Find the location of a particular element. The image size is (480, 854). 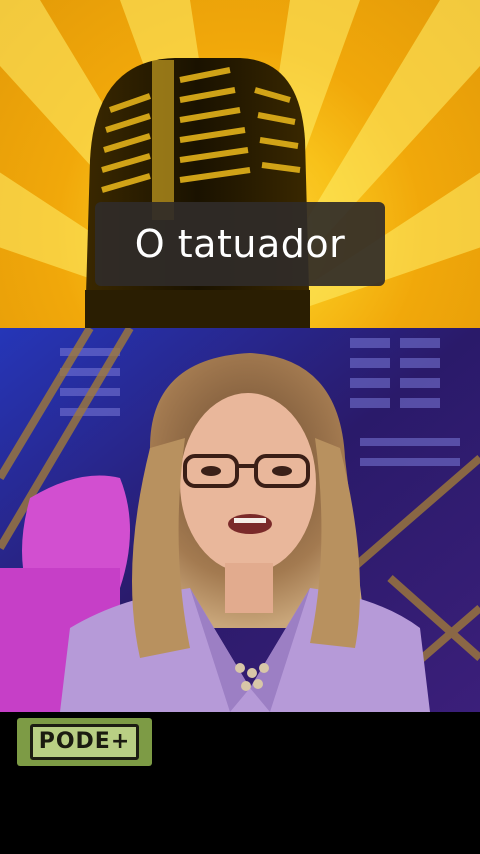

logo-text: PODE+ is located at coordinates (84, 742).